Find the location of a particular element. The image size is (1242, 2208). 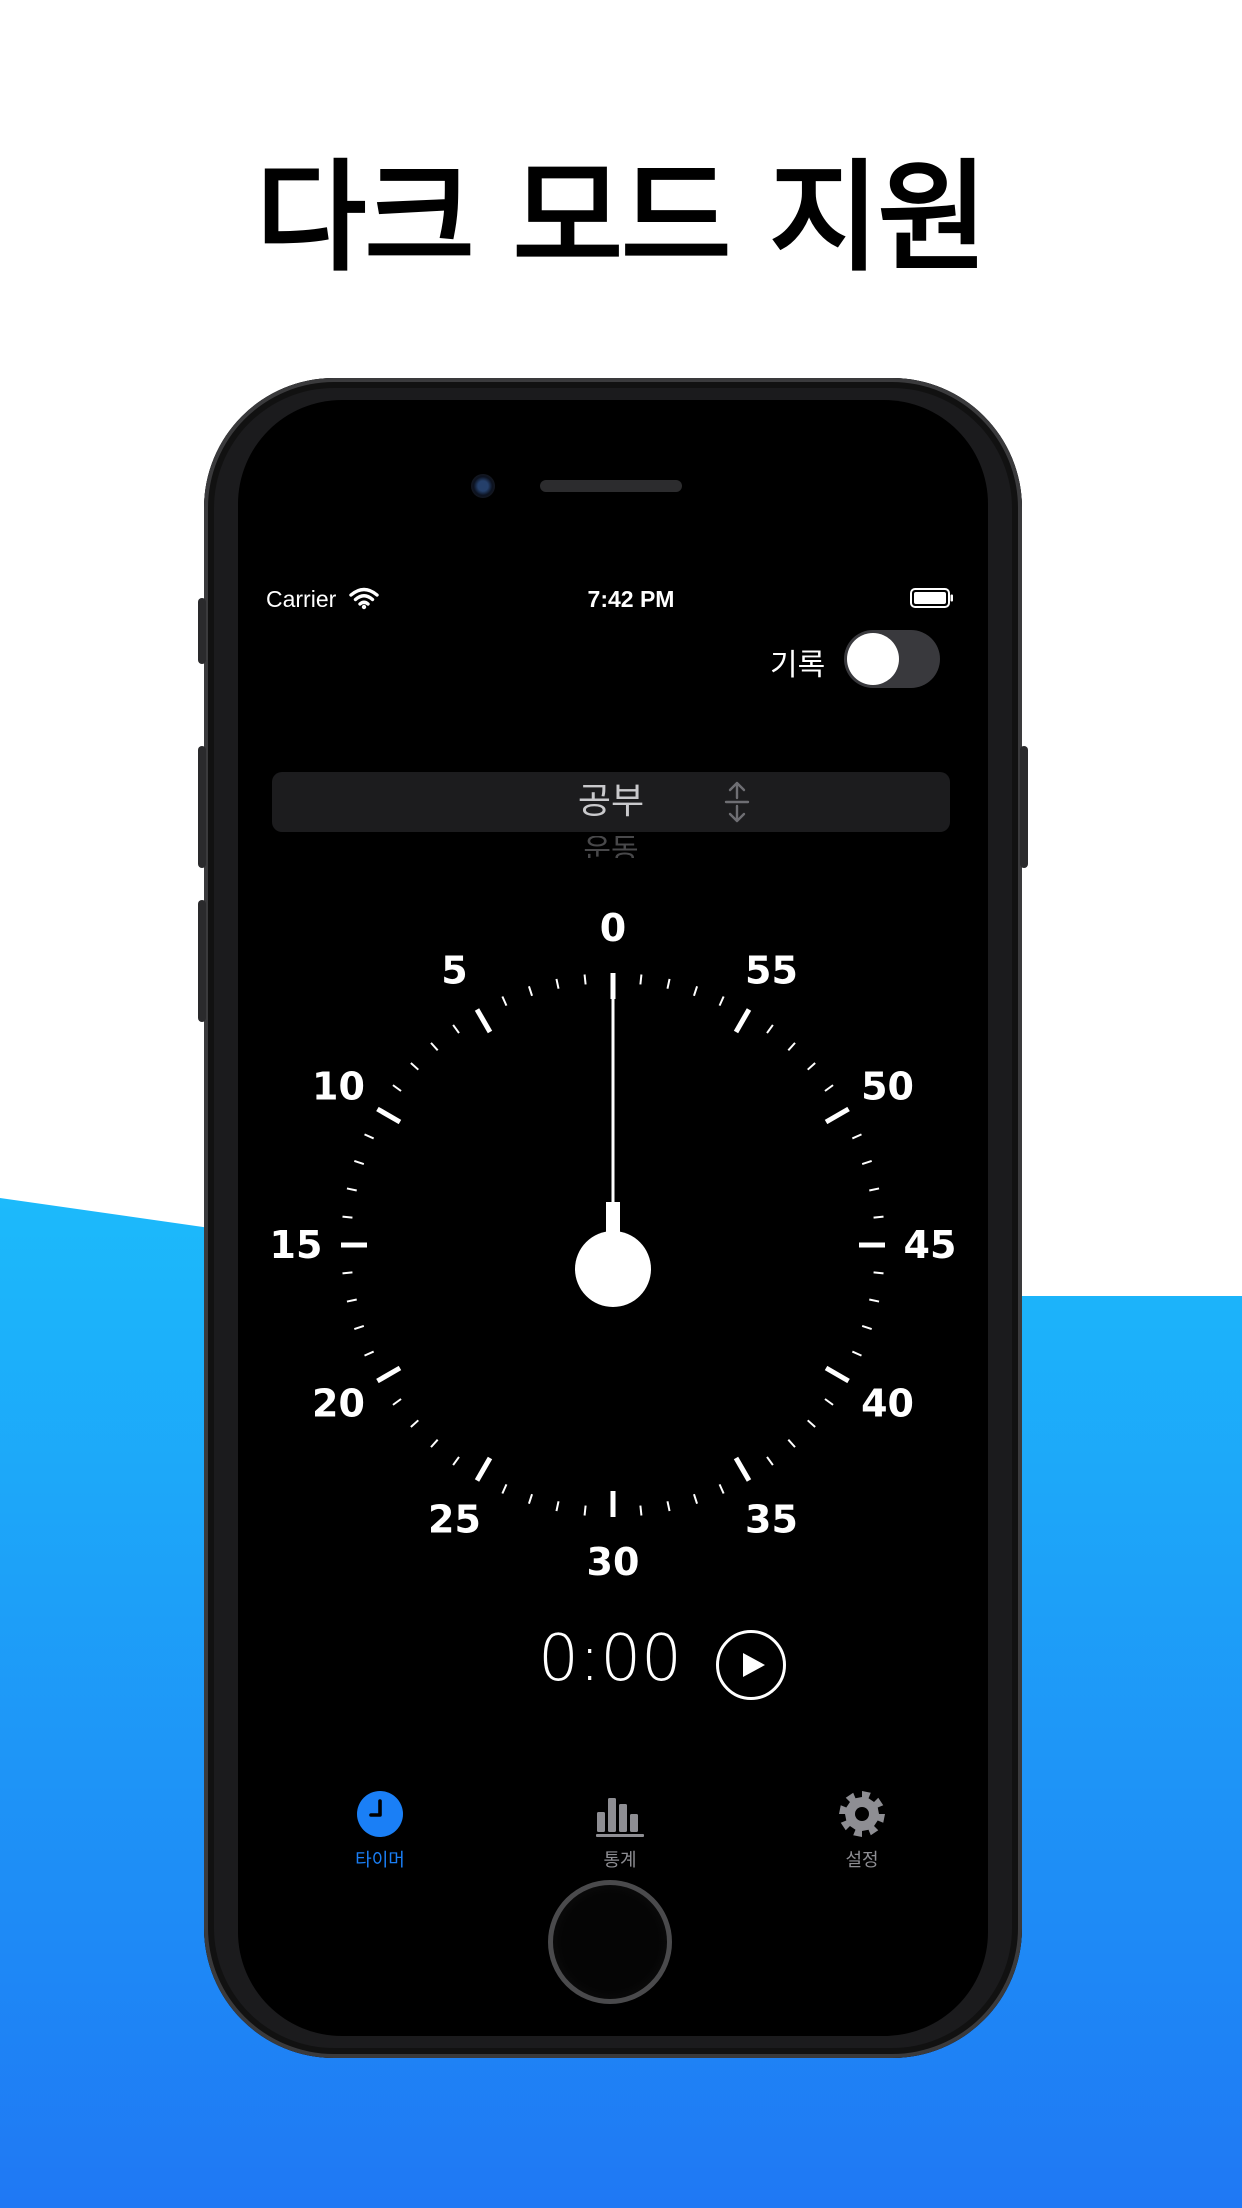

tab-timer: 타이머 is located at coordinates (380, 1831).